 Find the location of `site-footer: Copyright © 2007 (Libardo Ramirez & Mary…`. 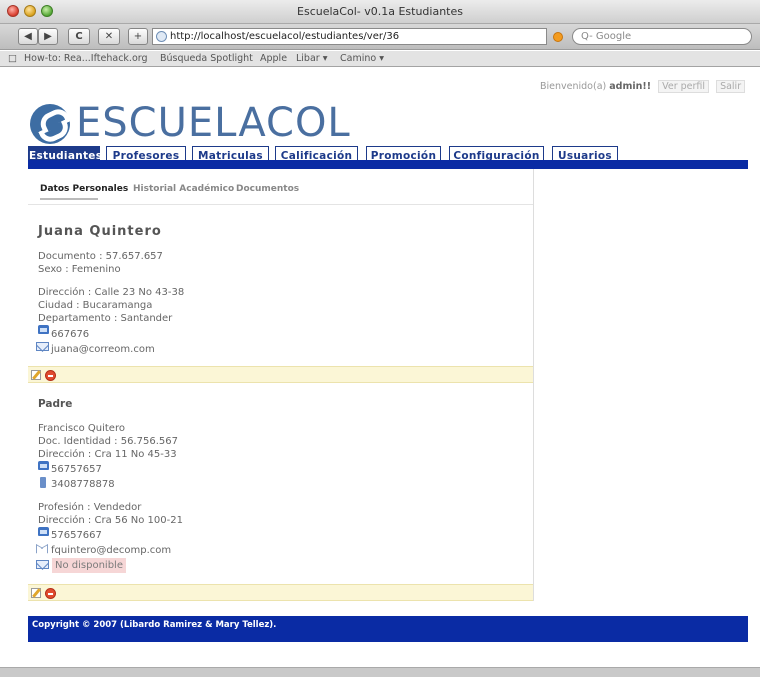

site-footer: Copyright © 2007 (Libardo Ramirez & Mary… is located at coordinates (388, 629).